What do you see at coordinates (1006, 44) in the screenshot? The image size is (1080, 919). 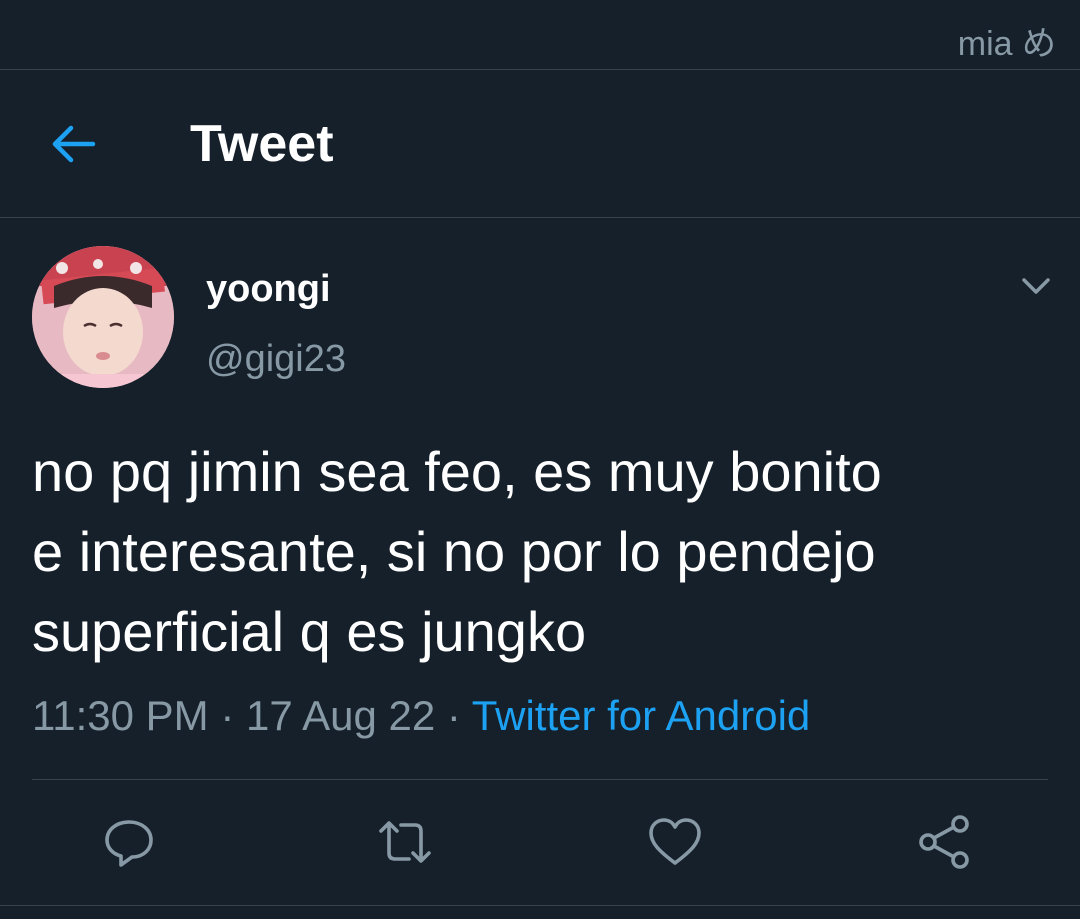 I see `watermark-text: mia め` at bounding box center [1006, 44].